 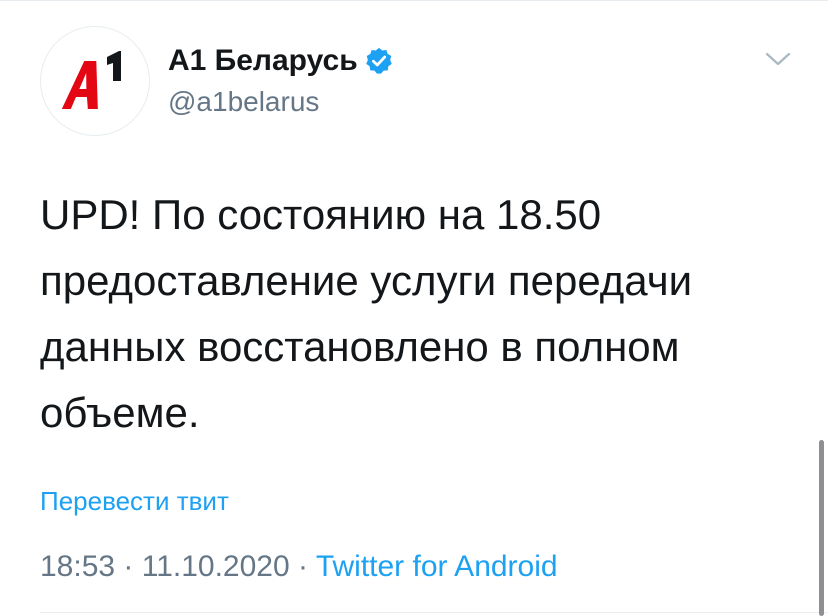 I want to click on tweet-text-line: данных восстановлено в полном, so click(x=360, y=346).